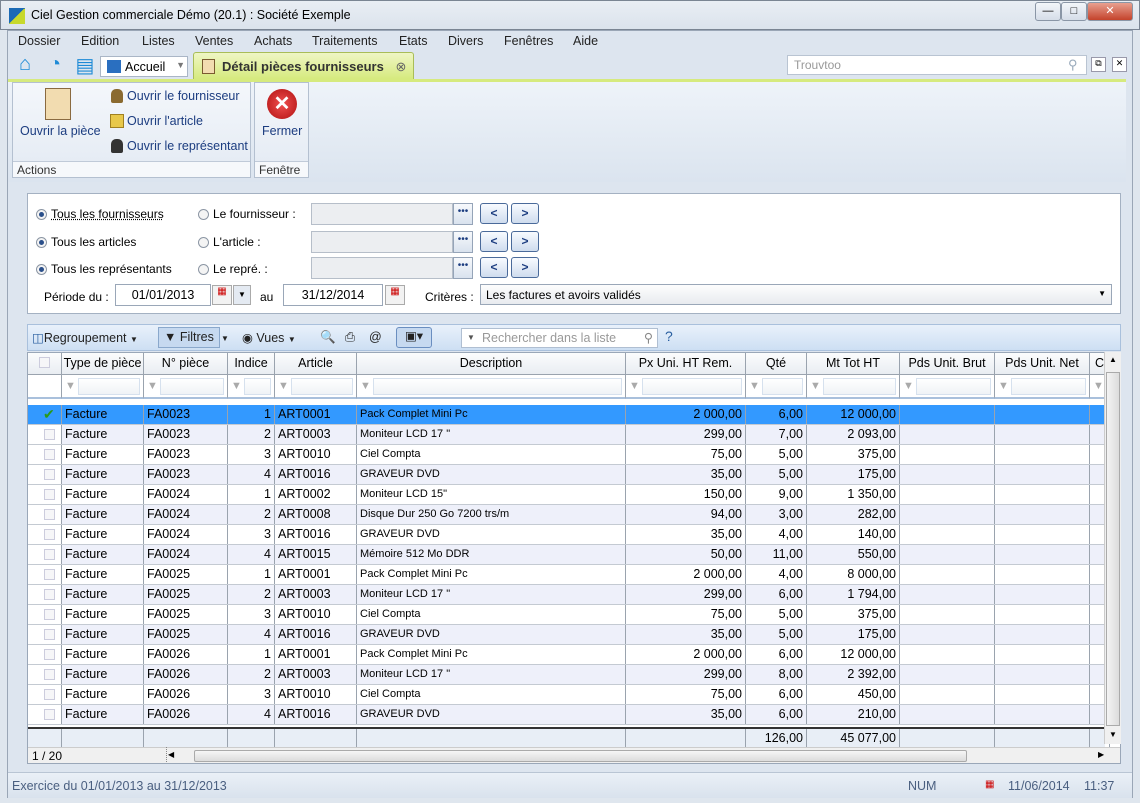  Describe the element at coordinates (187, 146) in the screenshot. I see `open-representative-button: Ouvrir le représentant` at that location.